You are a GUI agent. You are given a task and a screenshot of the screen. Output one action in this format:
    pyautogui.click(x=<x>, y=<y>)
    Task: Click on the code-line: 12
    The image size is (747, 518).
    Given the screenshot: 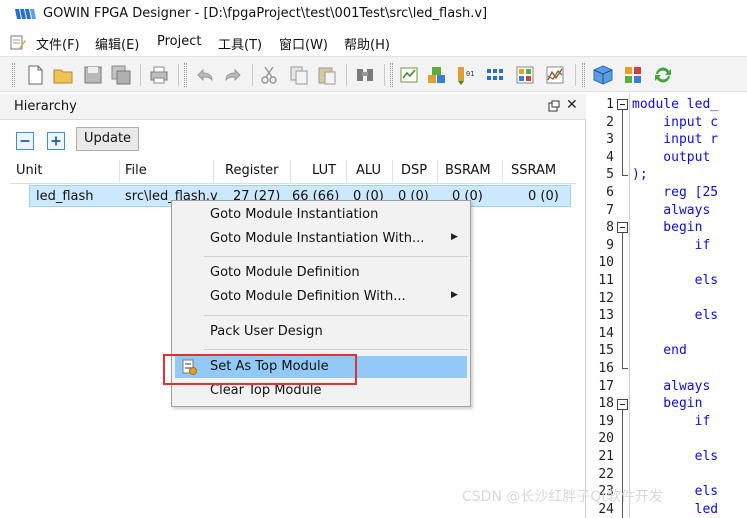 What is the action you would take?
    pyautogui.click(x=668, y=299)
    